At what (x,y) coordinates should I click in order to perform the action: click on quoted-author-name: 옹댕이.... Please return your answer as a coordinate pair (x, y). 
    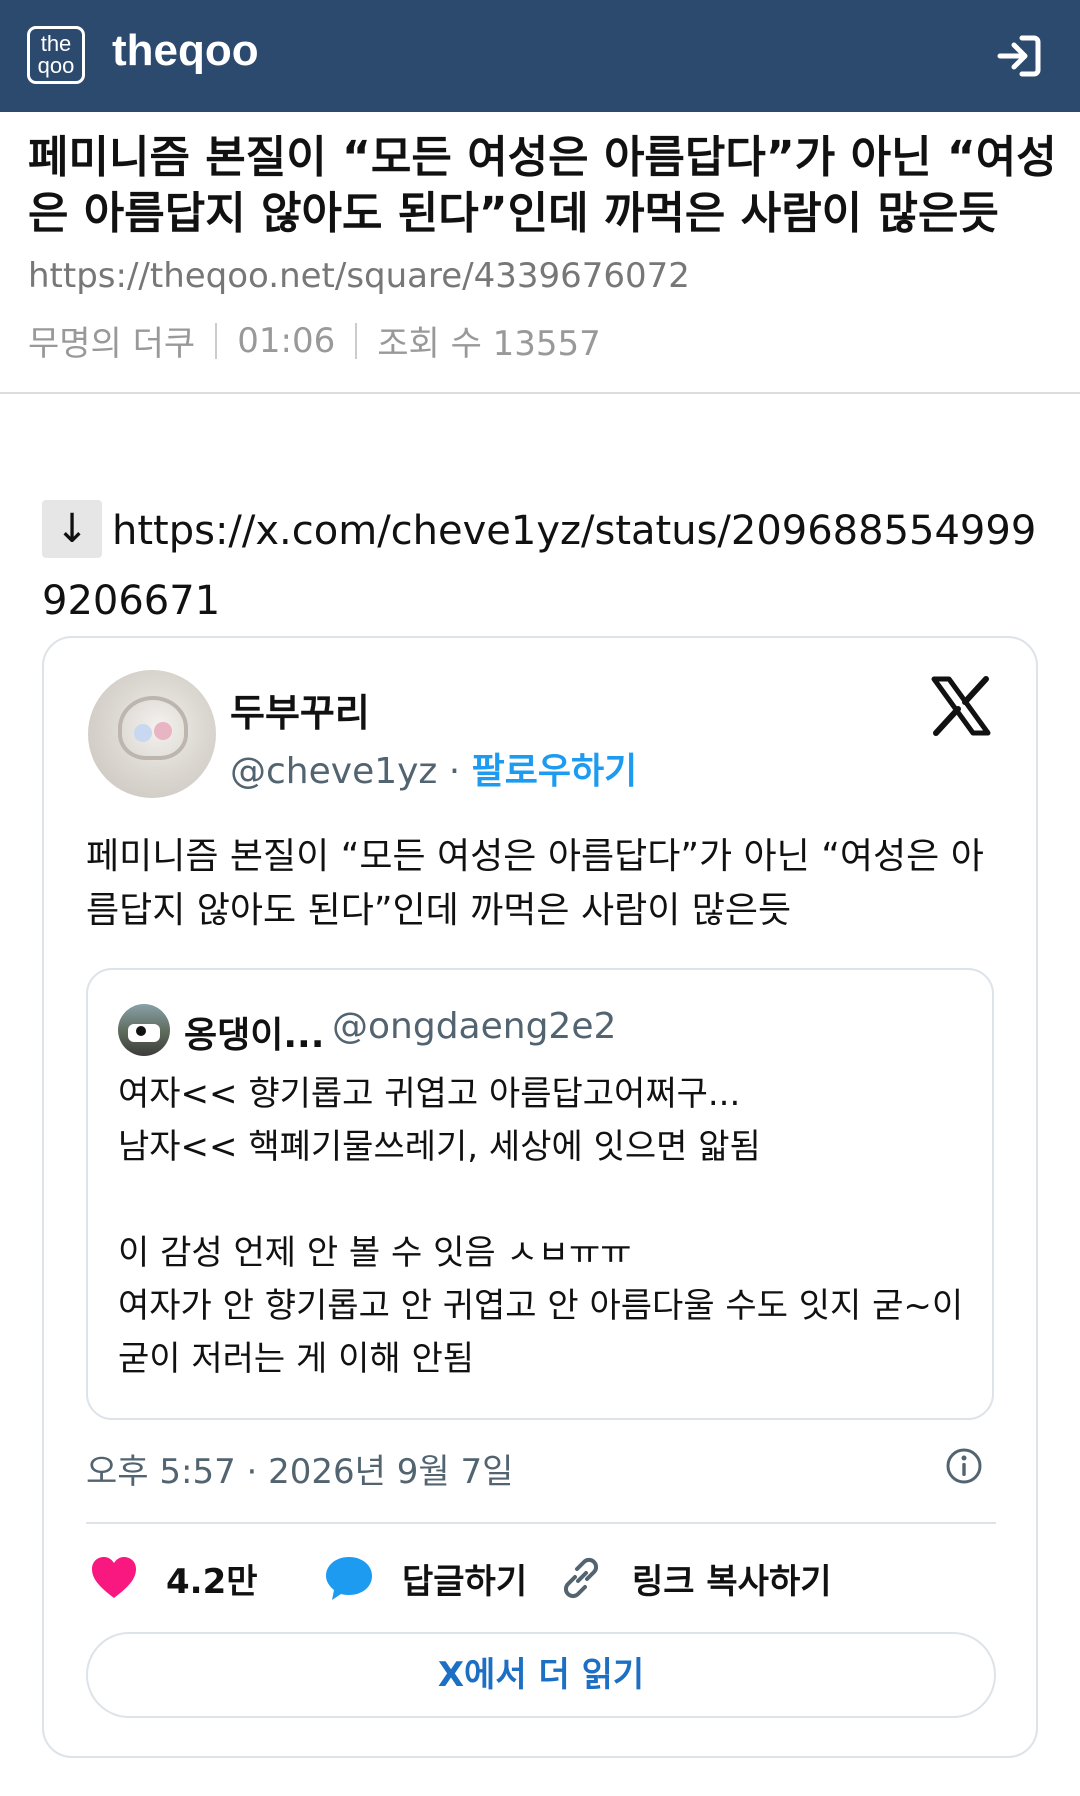
    Looking at the image, I should click on (254, 1035).